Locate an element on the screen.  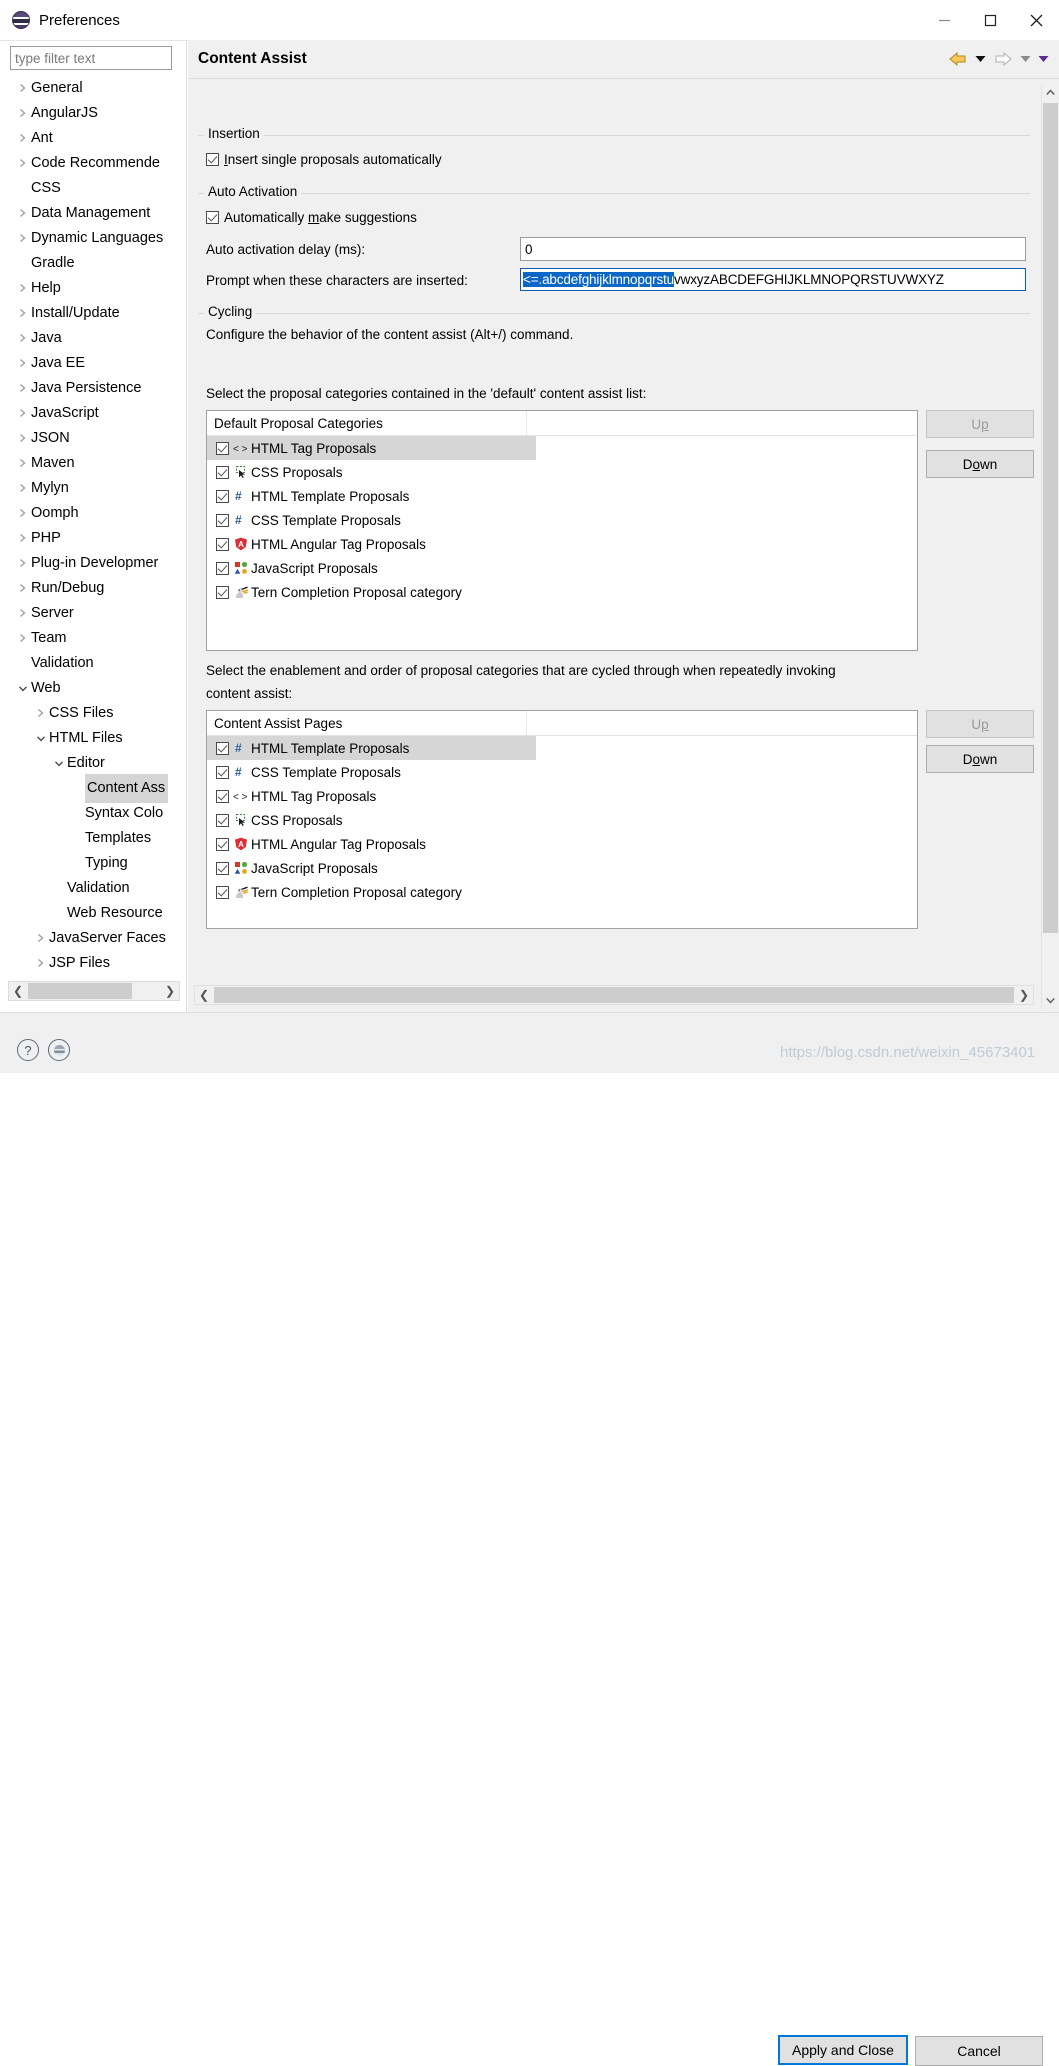
default-list-up-button: Up is located at coordinates (980, 424).